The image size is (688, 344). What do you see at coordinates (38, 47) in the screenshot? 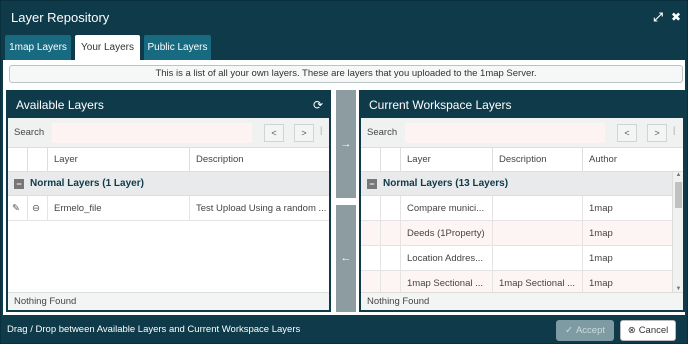
I see `tab-1map-layers: 1map Layers` at bounding box center [38, 47].